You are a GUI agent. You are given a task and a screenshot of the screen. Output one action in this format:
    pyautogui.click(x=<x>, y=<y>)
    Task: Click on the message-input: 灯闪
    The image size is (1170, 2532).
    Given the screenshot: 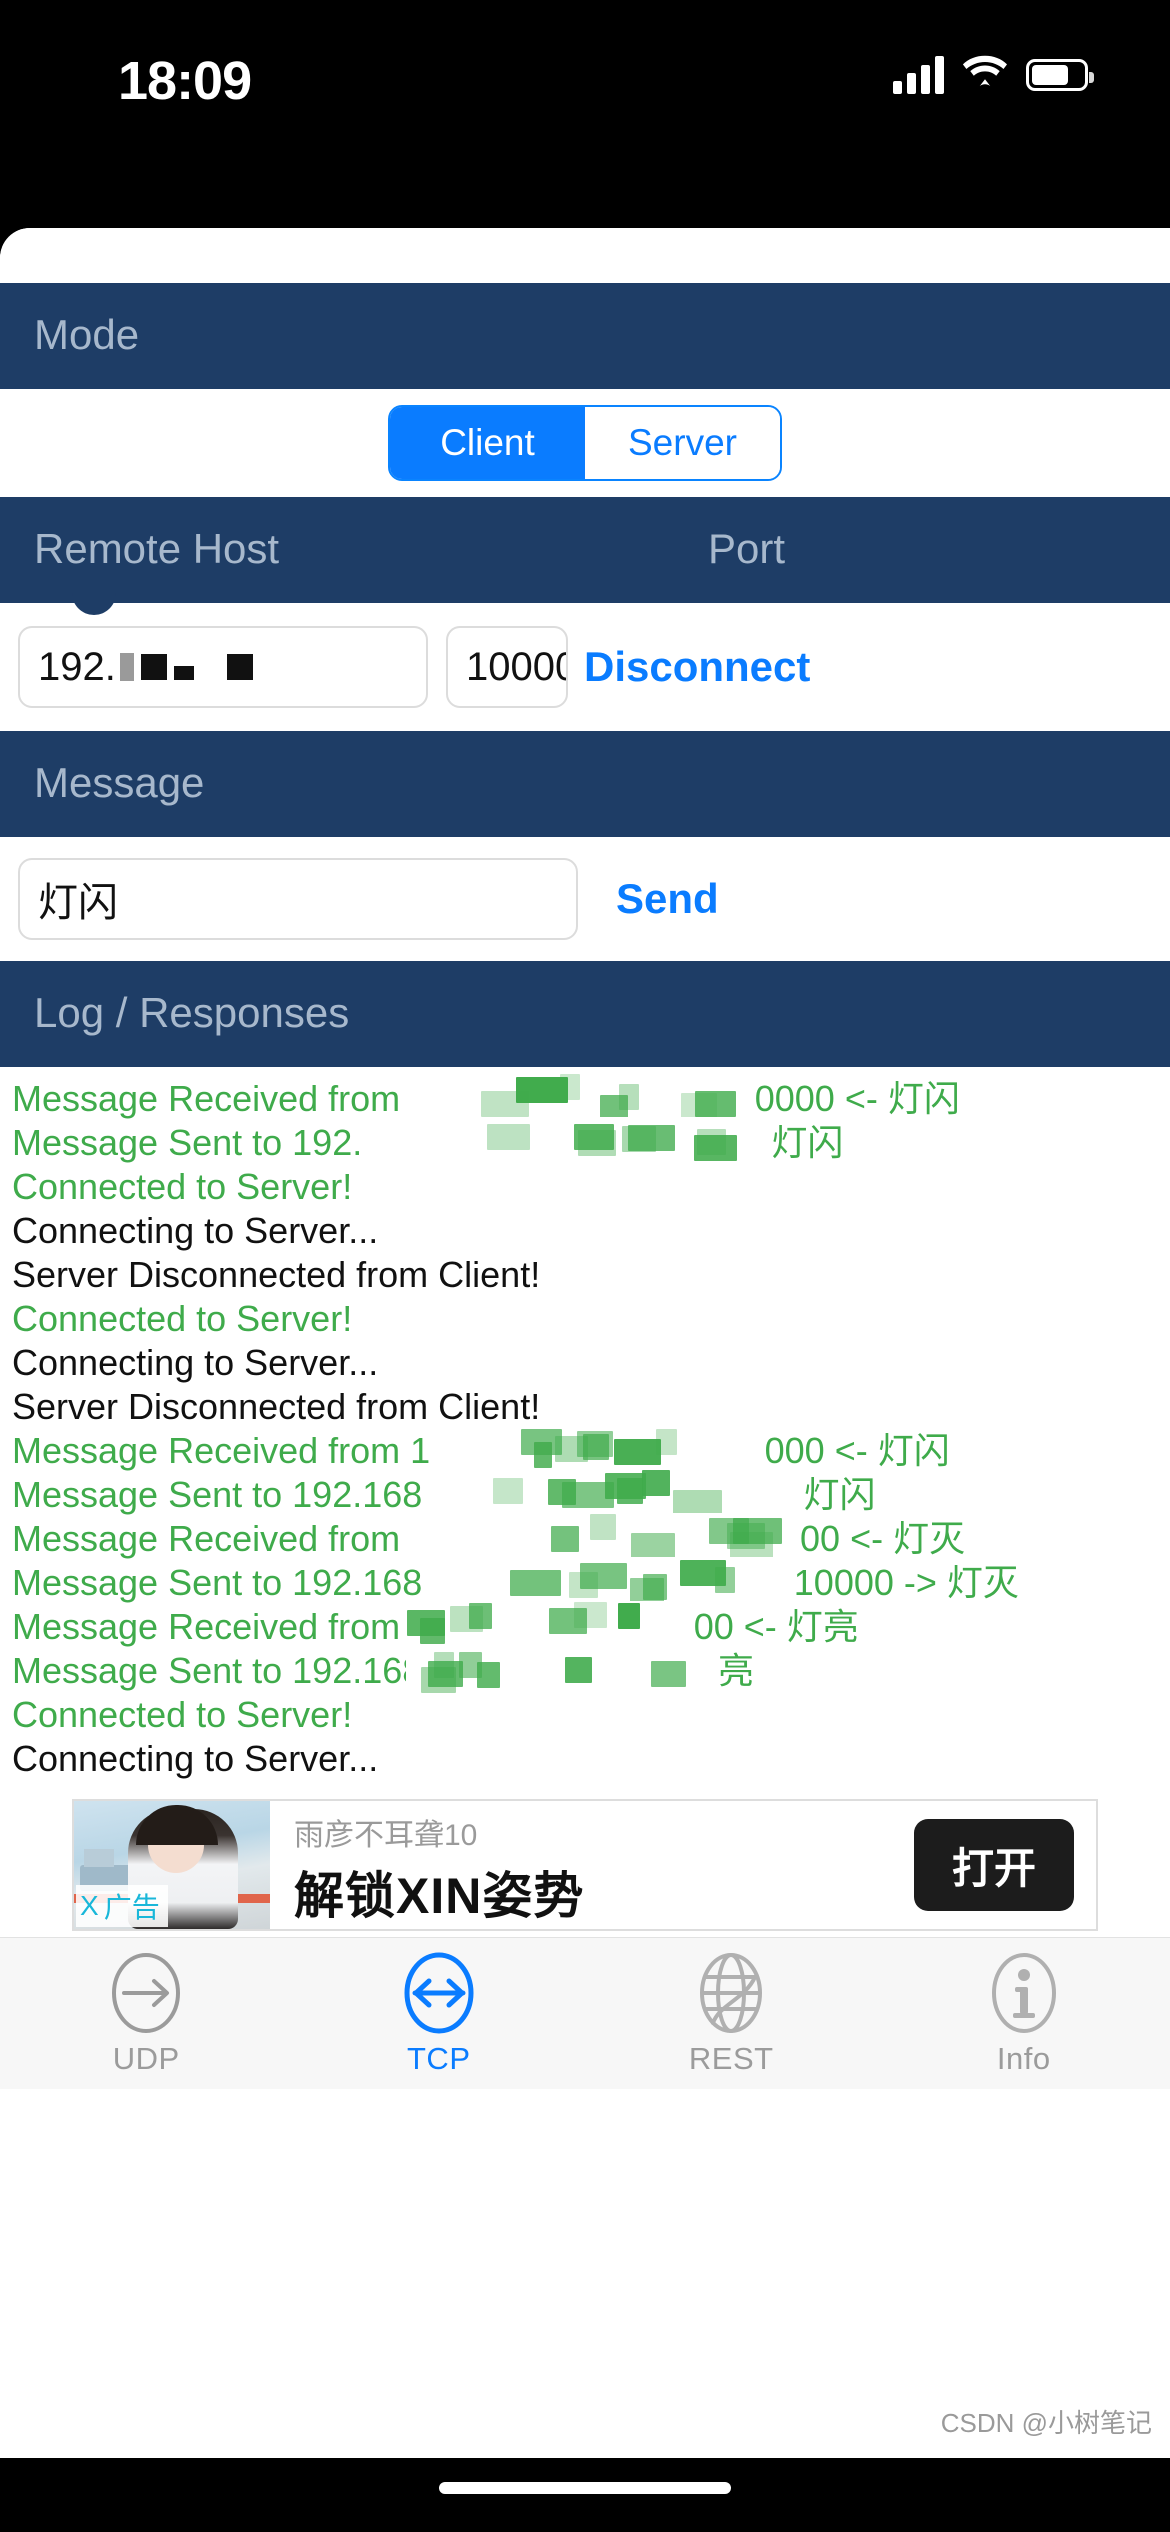 What is the action you would take?
    pyautogui.click(x=298, y=899)
    